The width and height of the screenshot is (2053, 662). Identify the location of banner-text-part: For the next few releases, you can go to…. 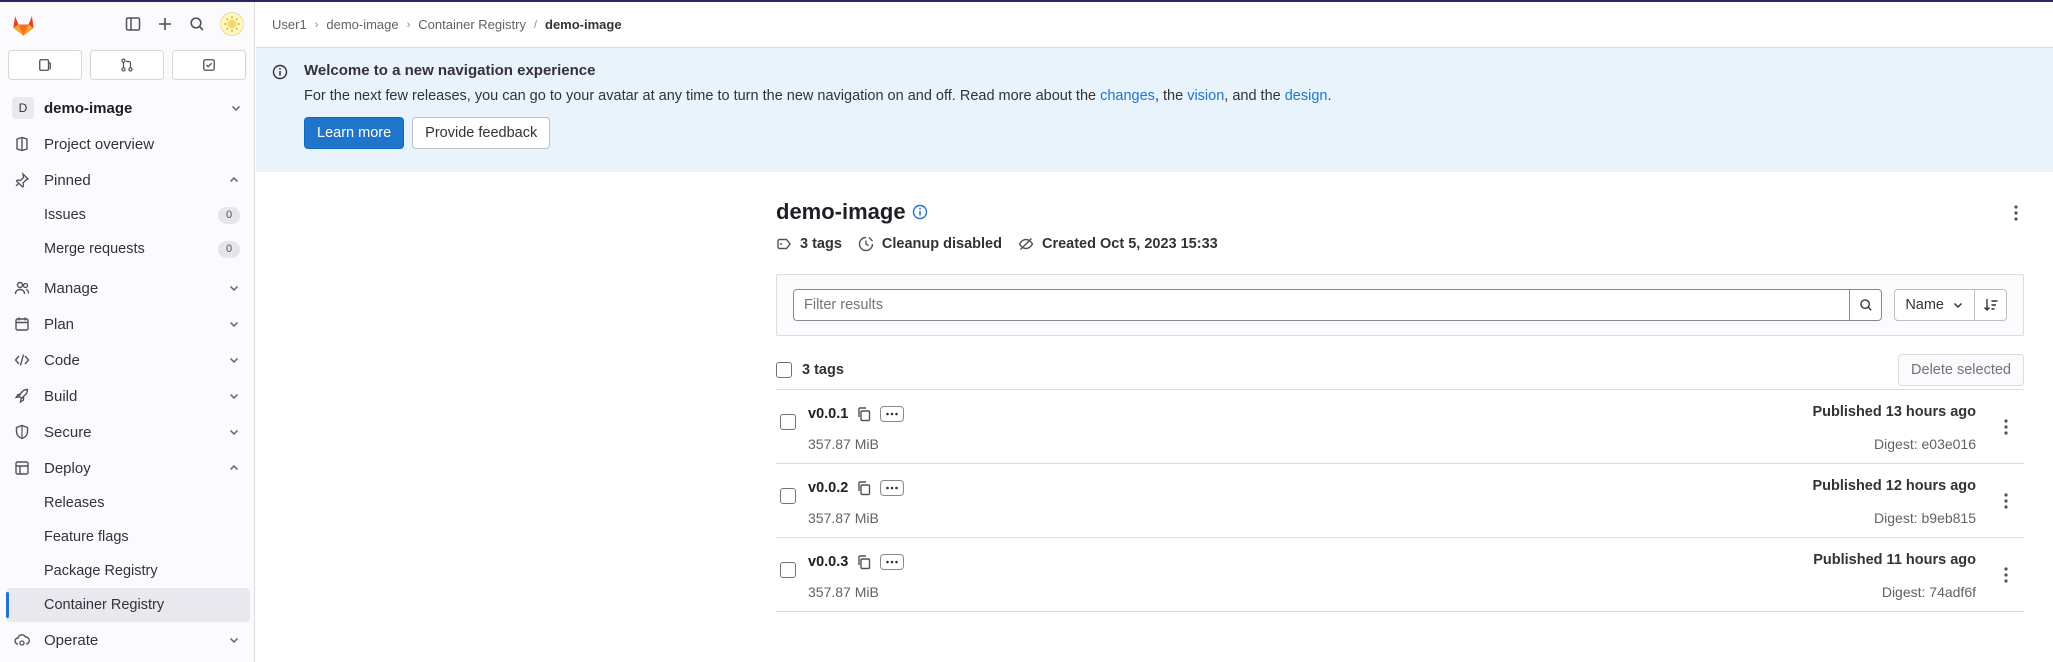
(702, 96).